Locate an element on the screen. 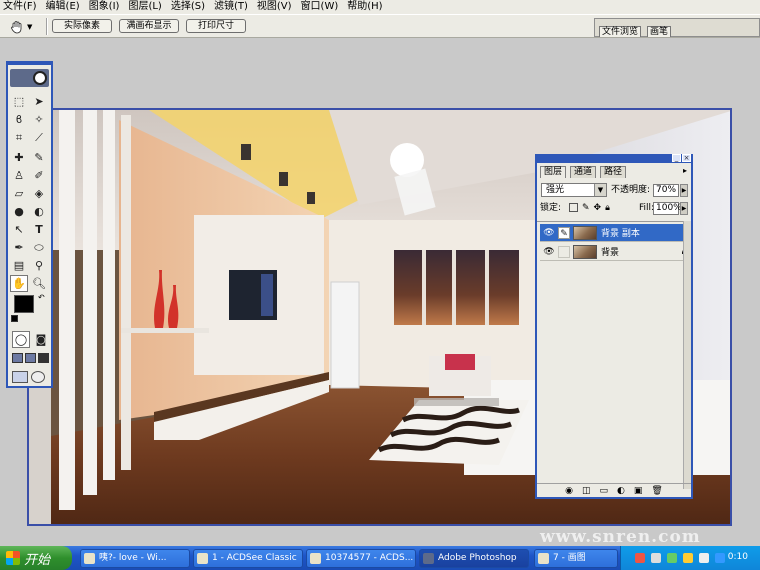 The width and height of the screenshot is (760, 570). layer-row-background: 👁︎ 背景 🔒︎ is located at coordinates (614, 252).